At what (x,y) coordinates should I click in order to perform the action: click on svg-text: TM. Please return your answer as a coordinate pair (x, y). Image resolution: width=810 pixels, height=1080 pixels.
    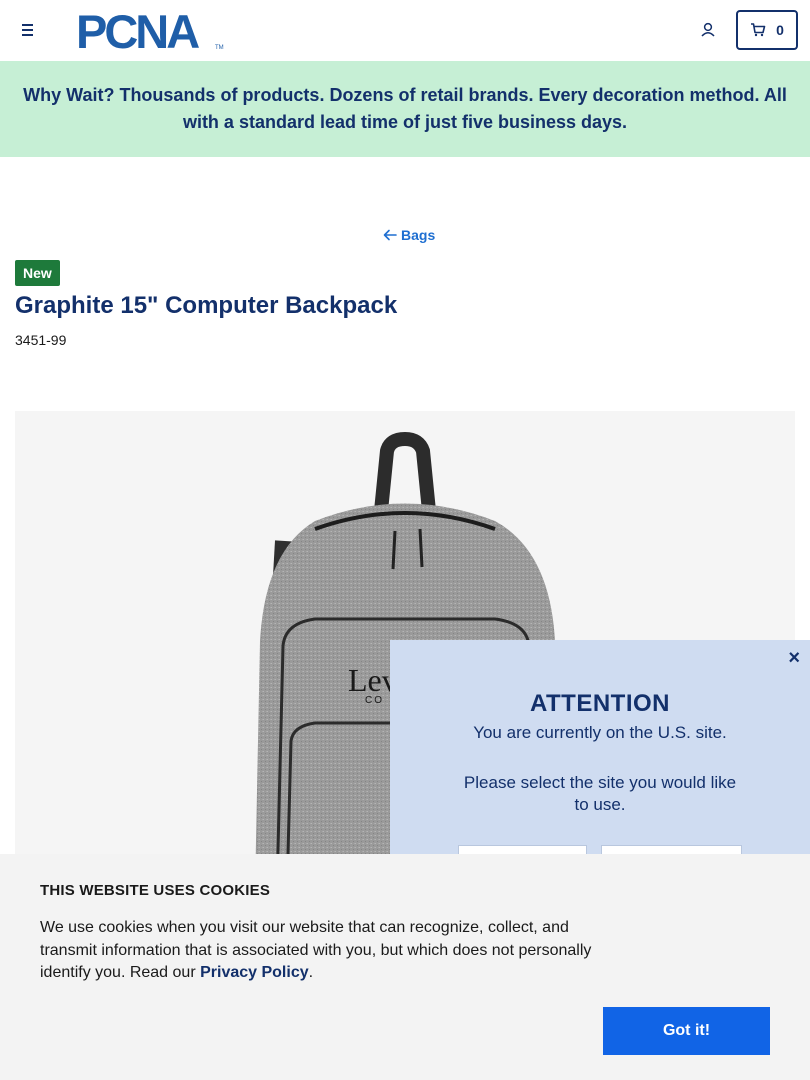
    Looking at the image, I should click on (219, 48).